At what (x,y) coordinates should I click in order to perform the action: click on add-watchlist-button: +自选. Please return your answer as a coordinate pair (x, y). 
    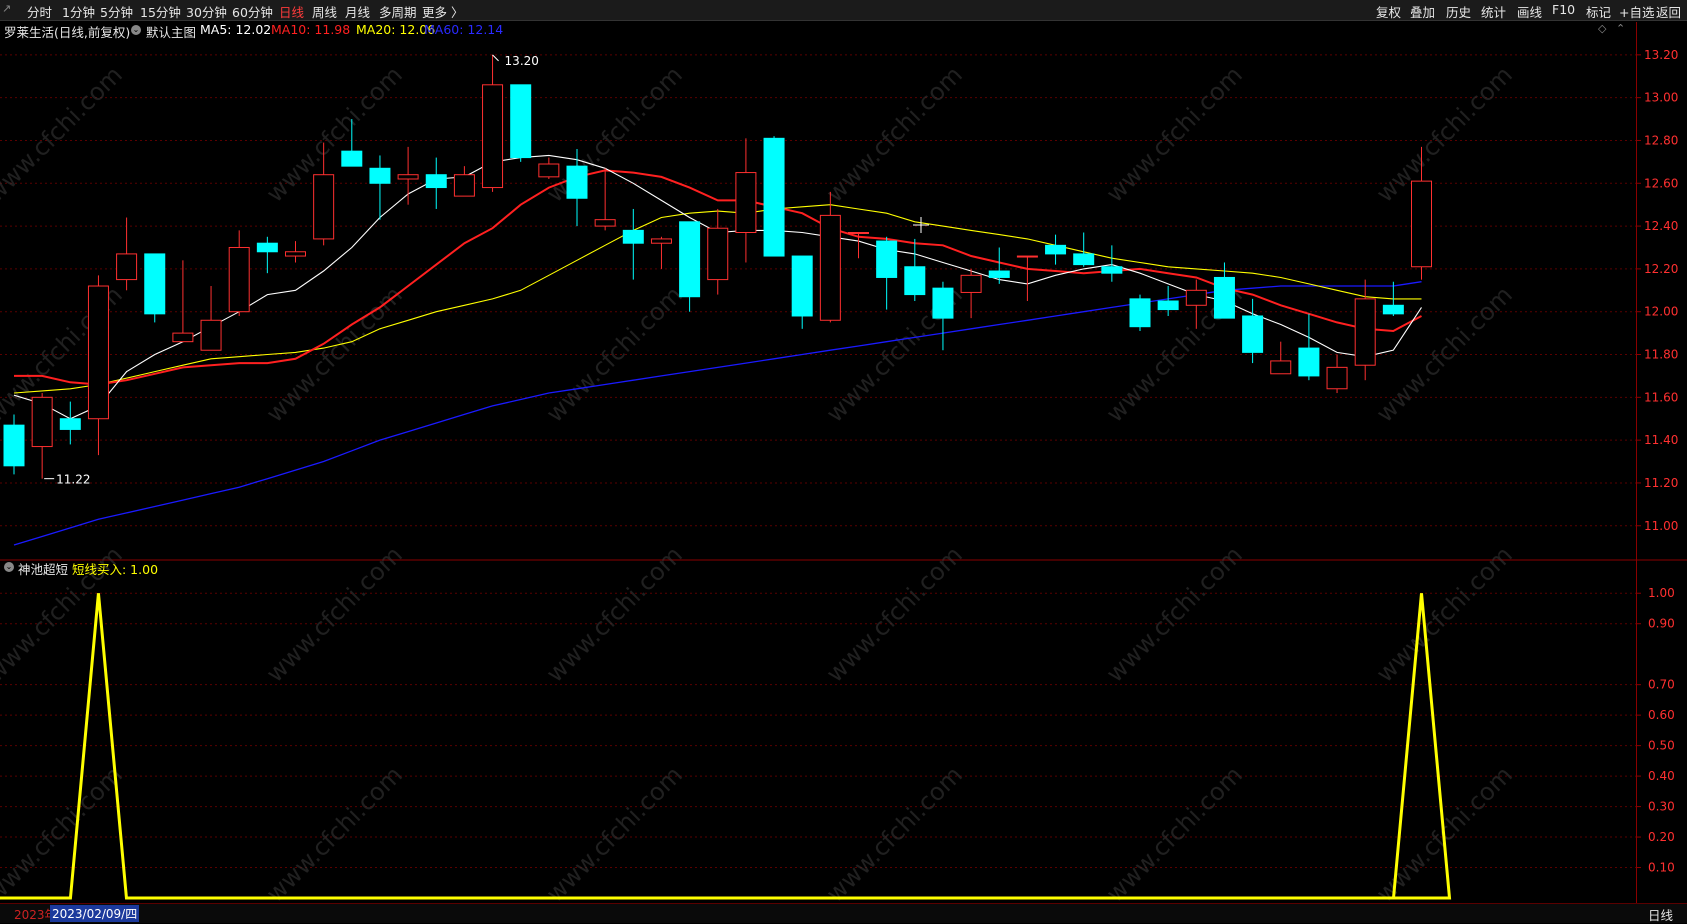
    Looking at the image, I should click on (1636, 11).